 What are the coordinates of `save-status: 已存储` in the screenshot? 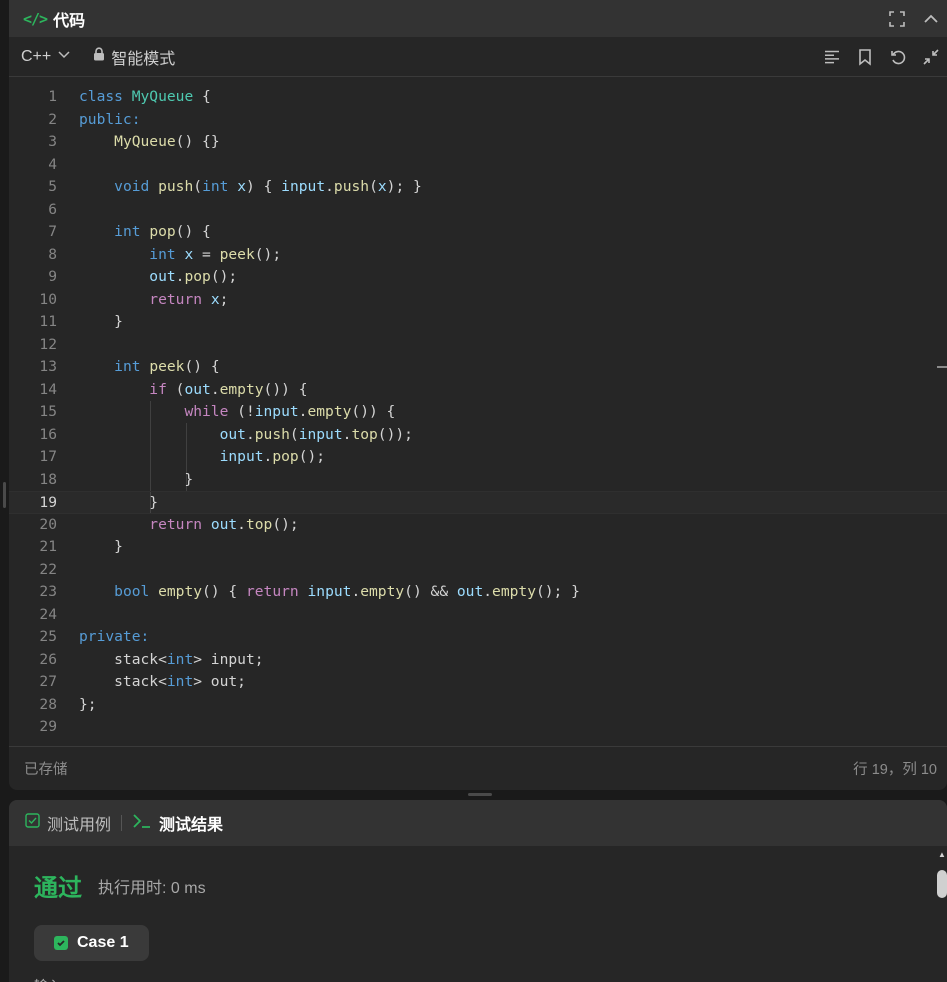 It's located at (46, 770).